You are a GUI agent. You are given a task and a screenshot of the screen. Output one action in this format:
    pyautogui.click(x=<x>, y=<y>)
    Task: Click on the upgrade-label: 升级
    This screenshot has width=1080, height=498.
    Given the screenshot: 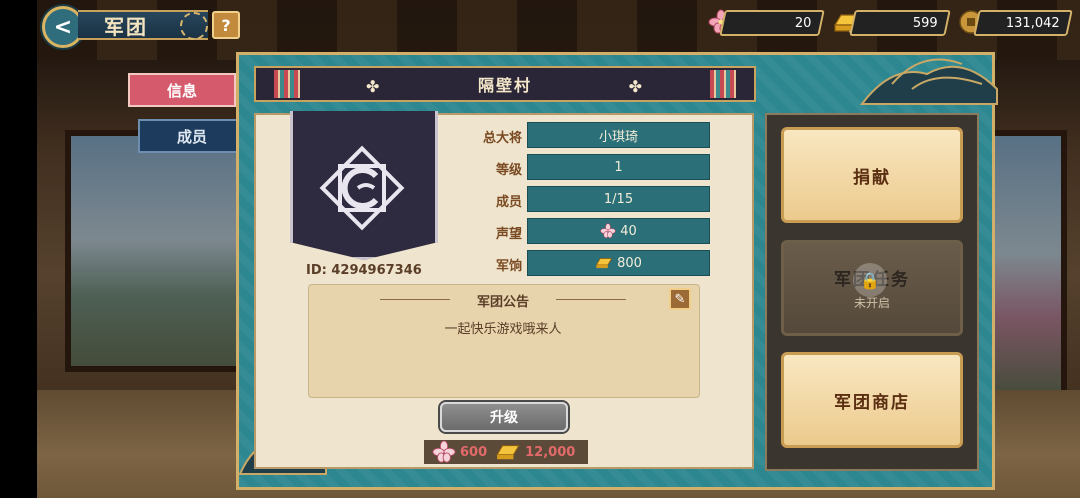 What is the action you would take?
    pyautogui.click(x=504, y=418)
    